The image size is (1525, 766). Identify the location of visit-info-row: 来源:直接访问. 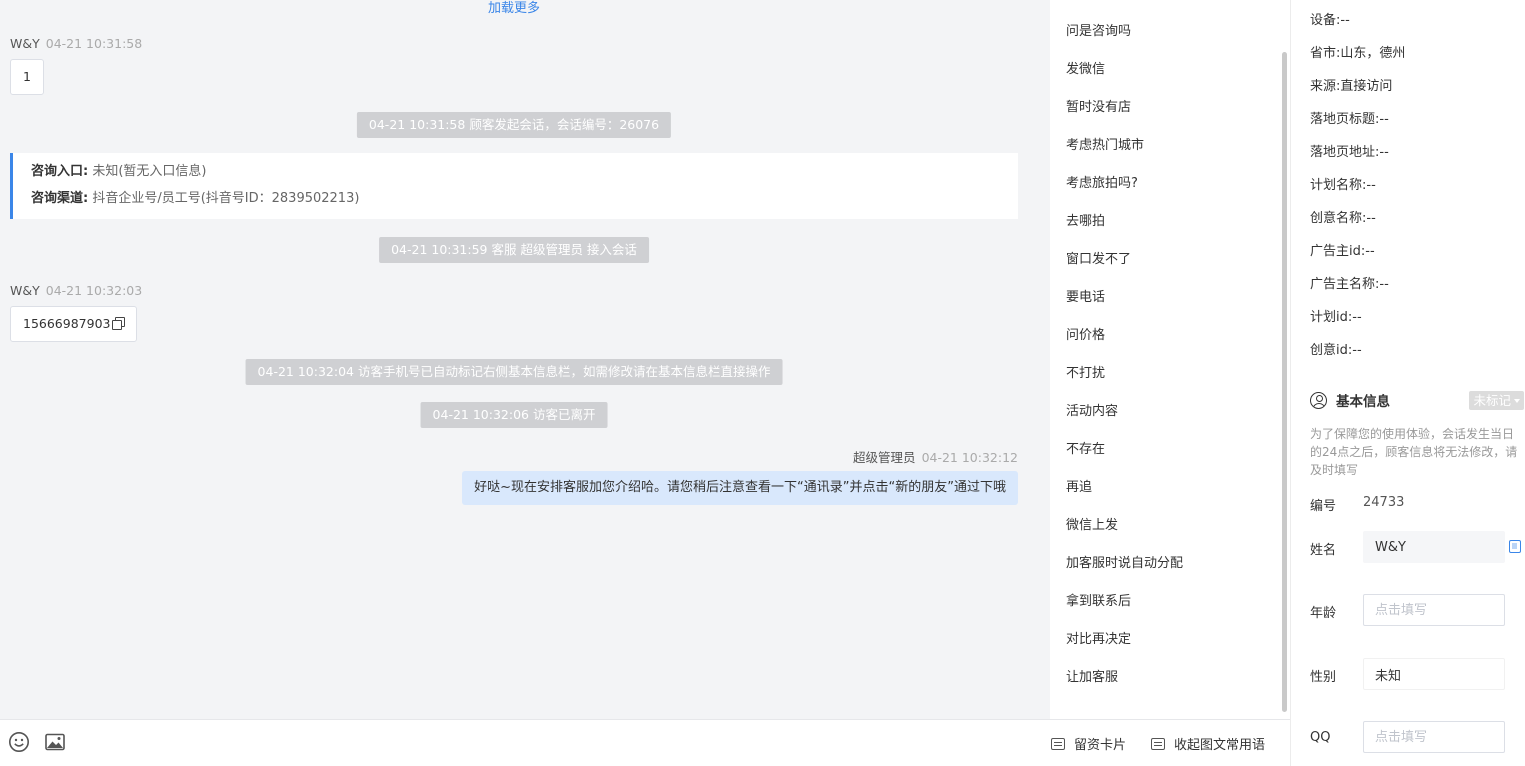
(1351, 84).